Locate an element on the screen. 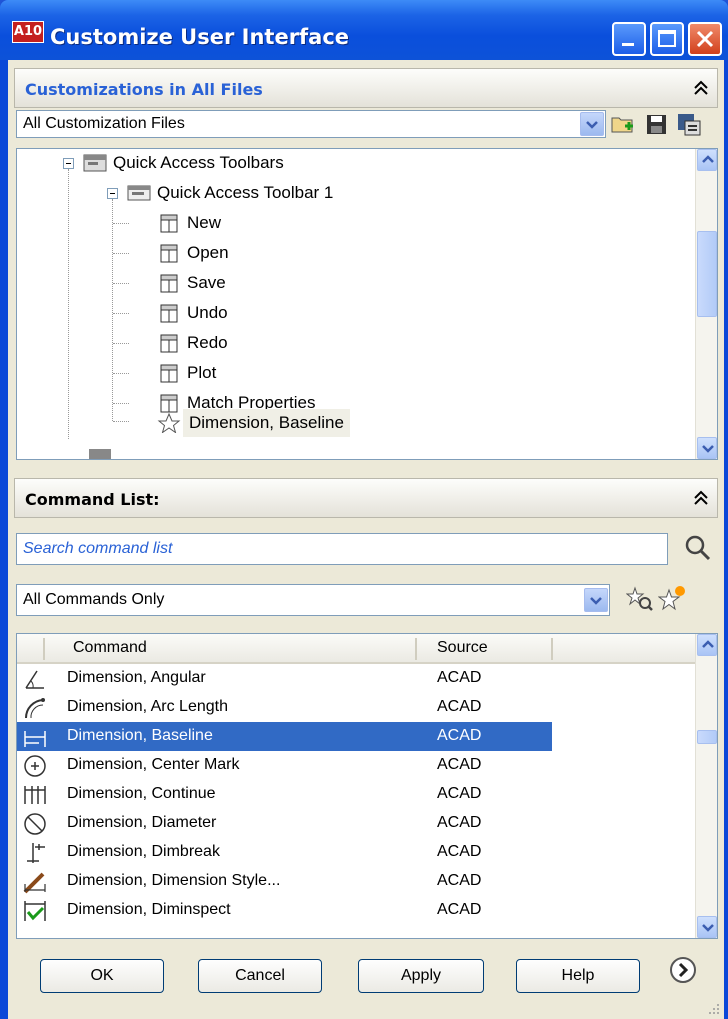 The width and height of the screenshot is (728, 1019). collapse-quick-access-toolbars is located at coordinates (68, 163).